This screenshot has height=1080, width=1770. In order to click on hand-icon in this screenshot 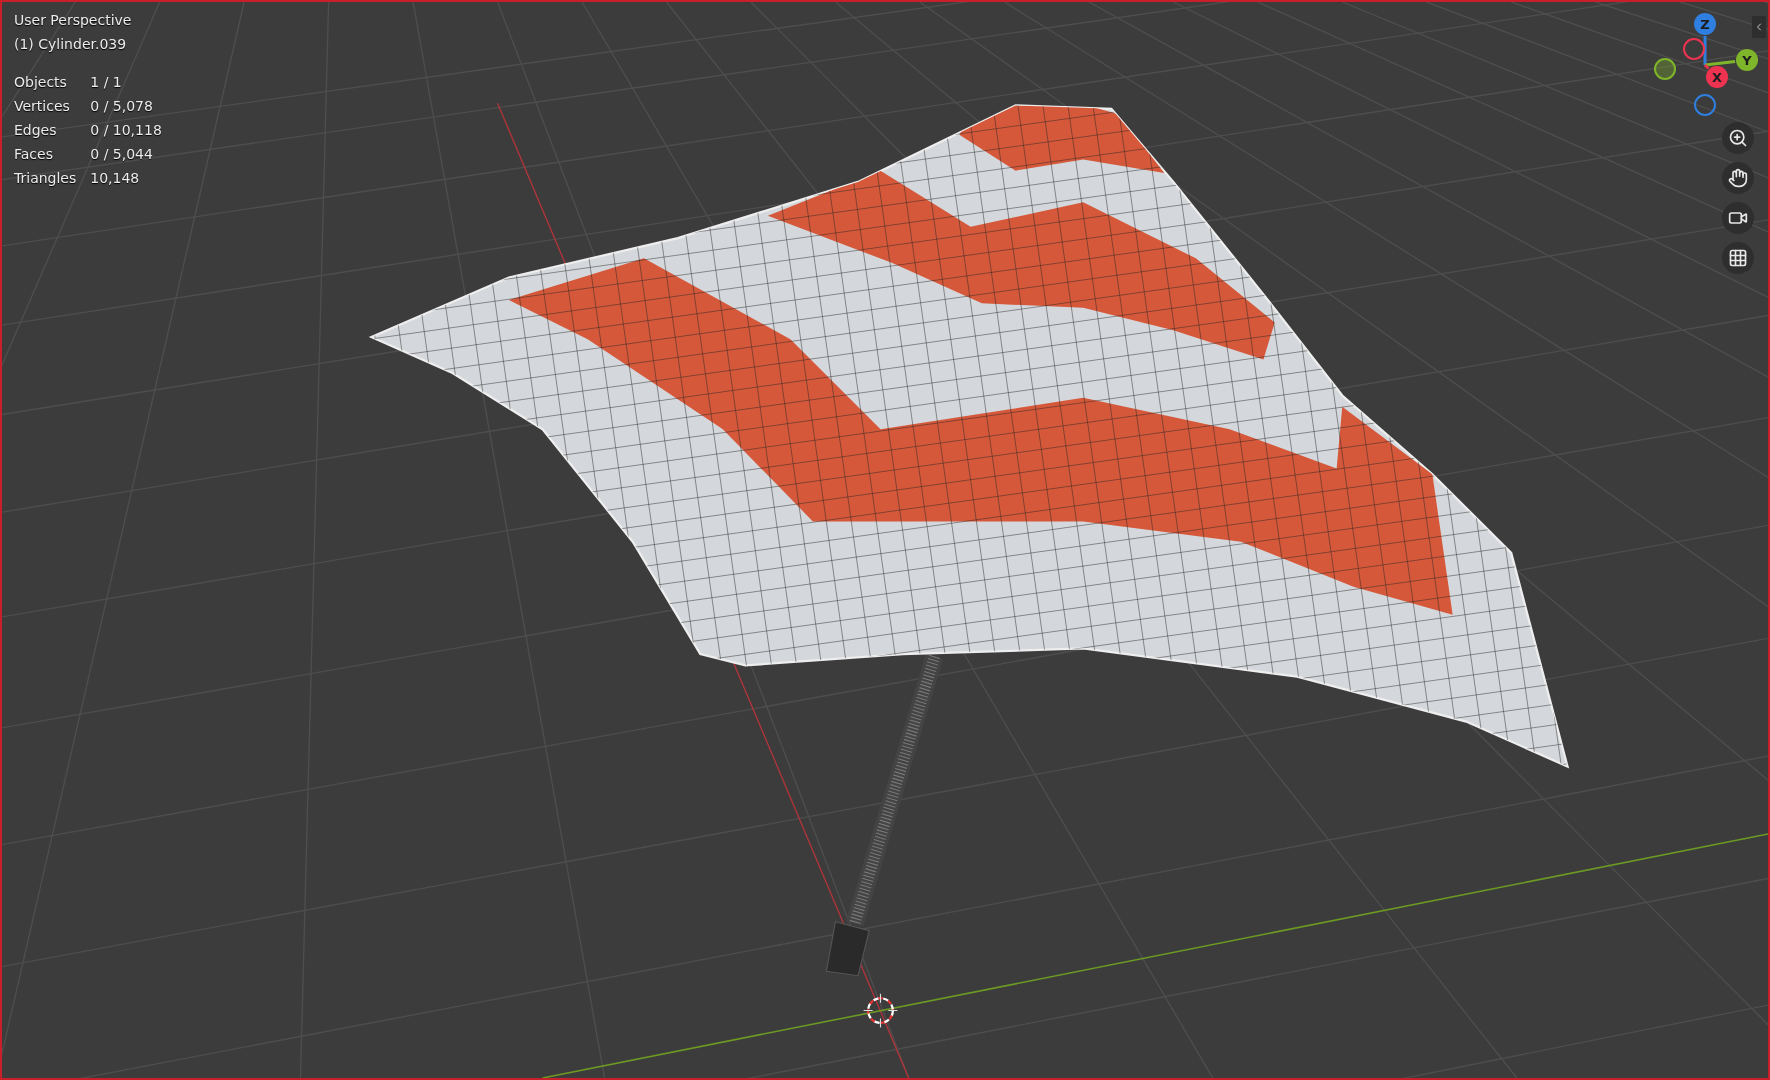, I will do `click(1738, 178)`.